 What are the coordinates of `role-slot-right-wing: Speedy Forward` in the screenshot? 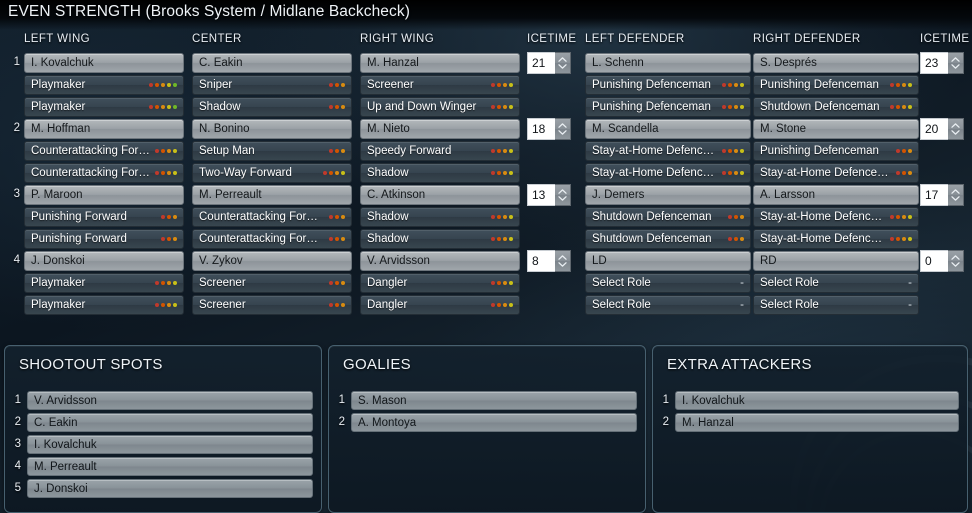 It's located at (440, 151).